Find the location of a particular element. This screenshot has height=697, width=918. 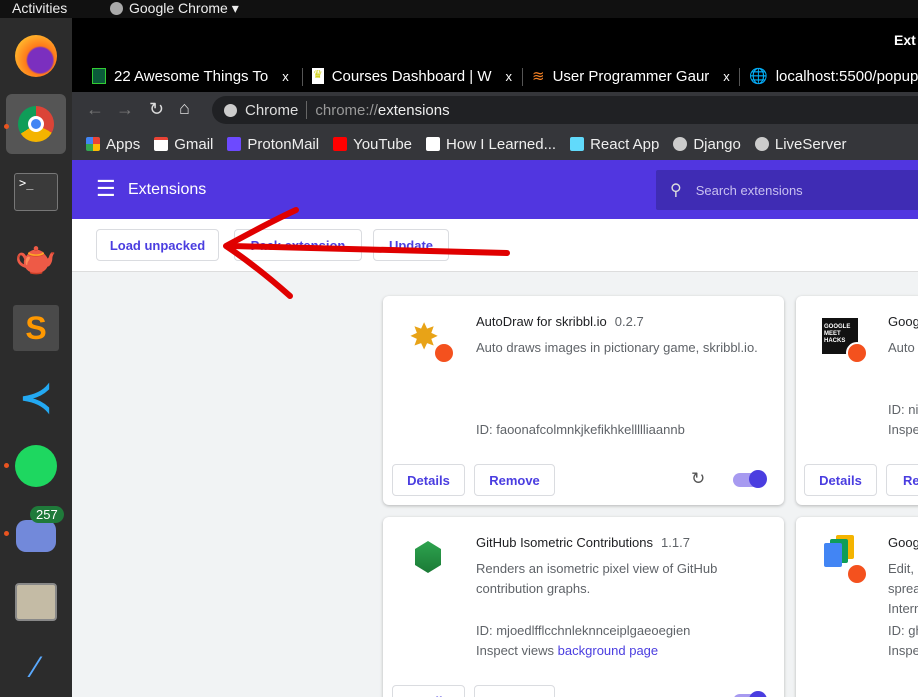

red-arrow-annotation is located at coordinates (366, 253).